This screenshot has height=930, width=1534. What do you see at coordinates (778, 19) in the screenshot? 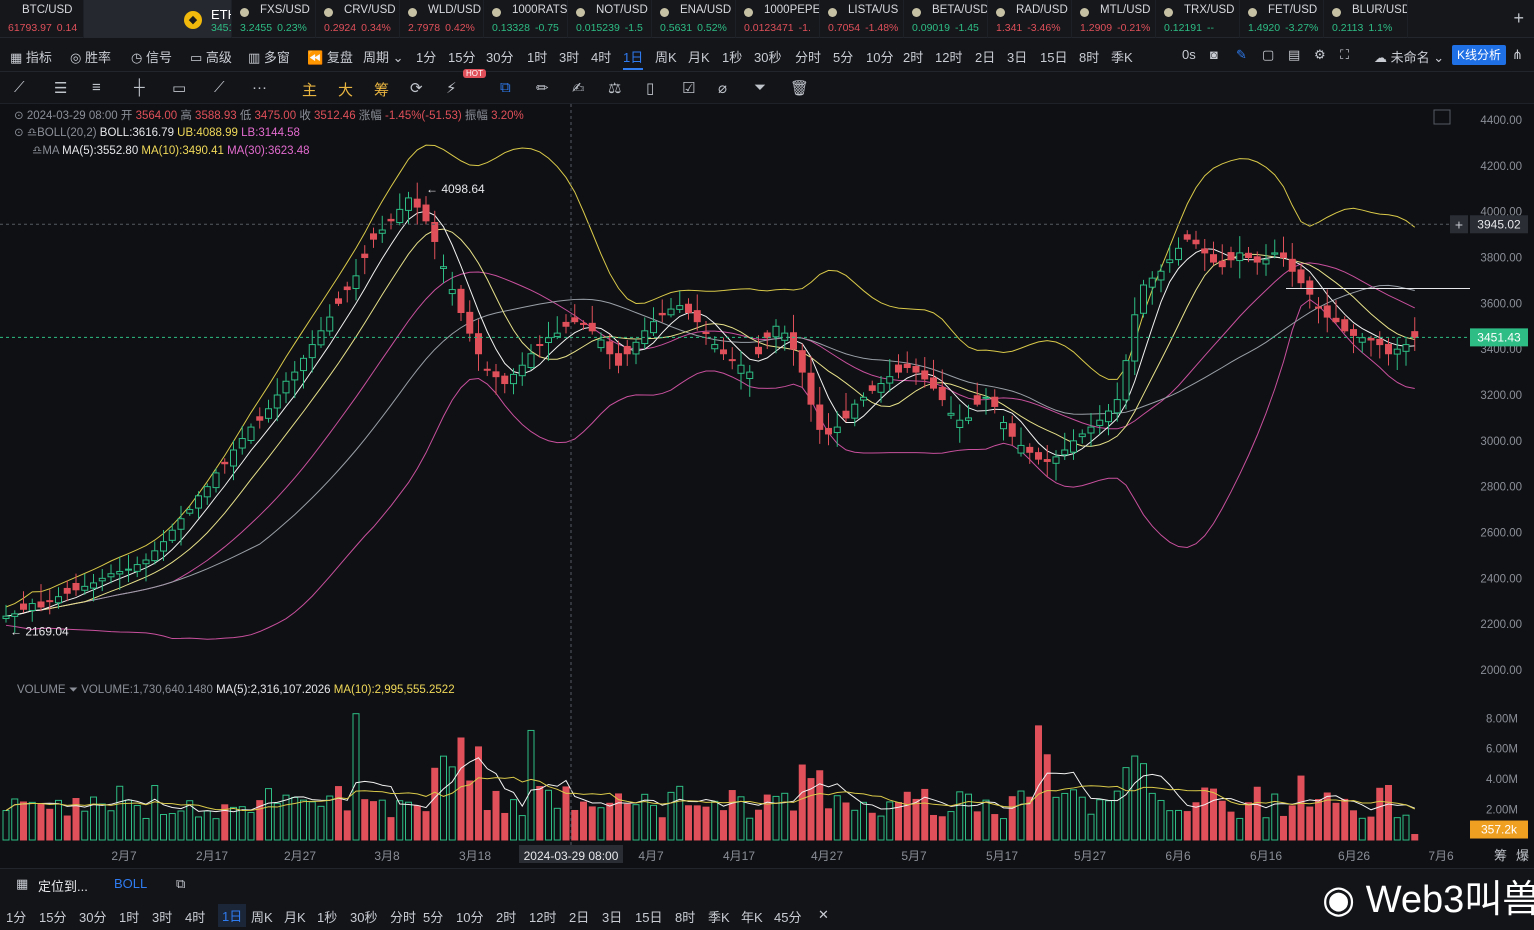
I see `ticker-item: 1000PEPE 0.0123471 -1.` at bounding box center [778, 19].